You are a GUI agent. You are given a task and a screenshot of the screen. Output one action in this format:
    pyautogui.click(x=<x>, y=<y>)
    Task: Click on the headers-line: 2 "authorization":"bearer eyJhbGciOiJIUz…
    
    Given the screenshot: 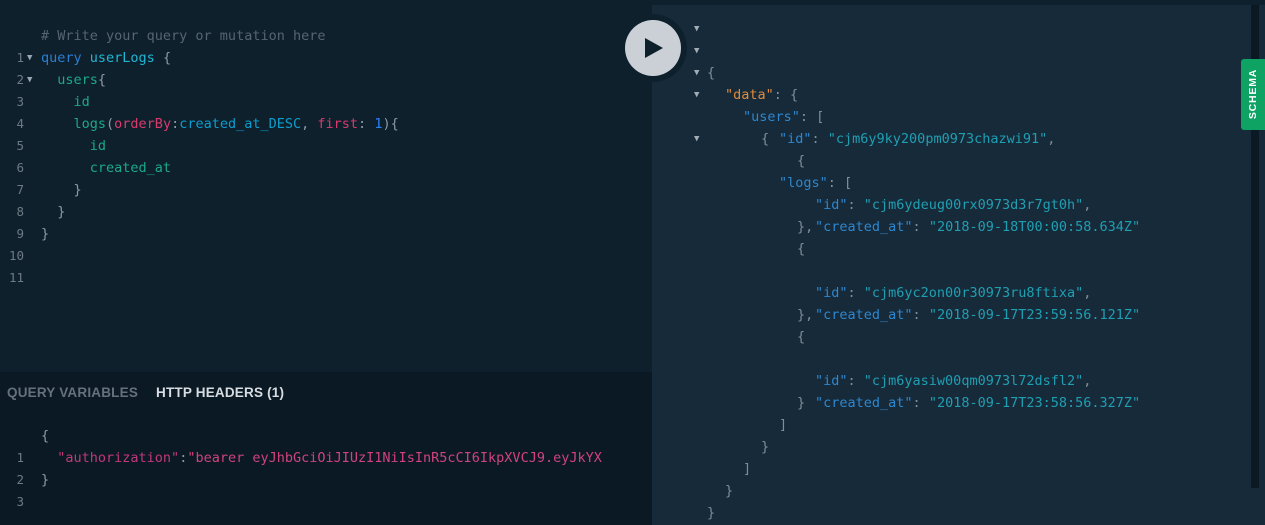 What is the action you would take?
    pyautogui.click(x=309, y=468)
    